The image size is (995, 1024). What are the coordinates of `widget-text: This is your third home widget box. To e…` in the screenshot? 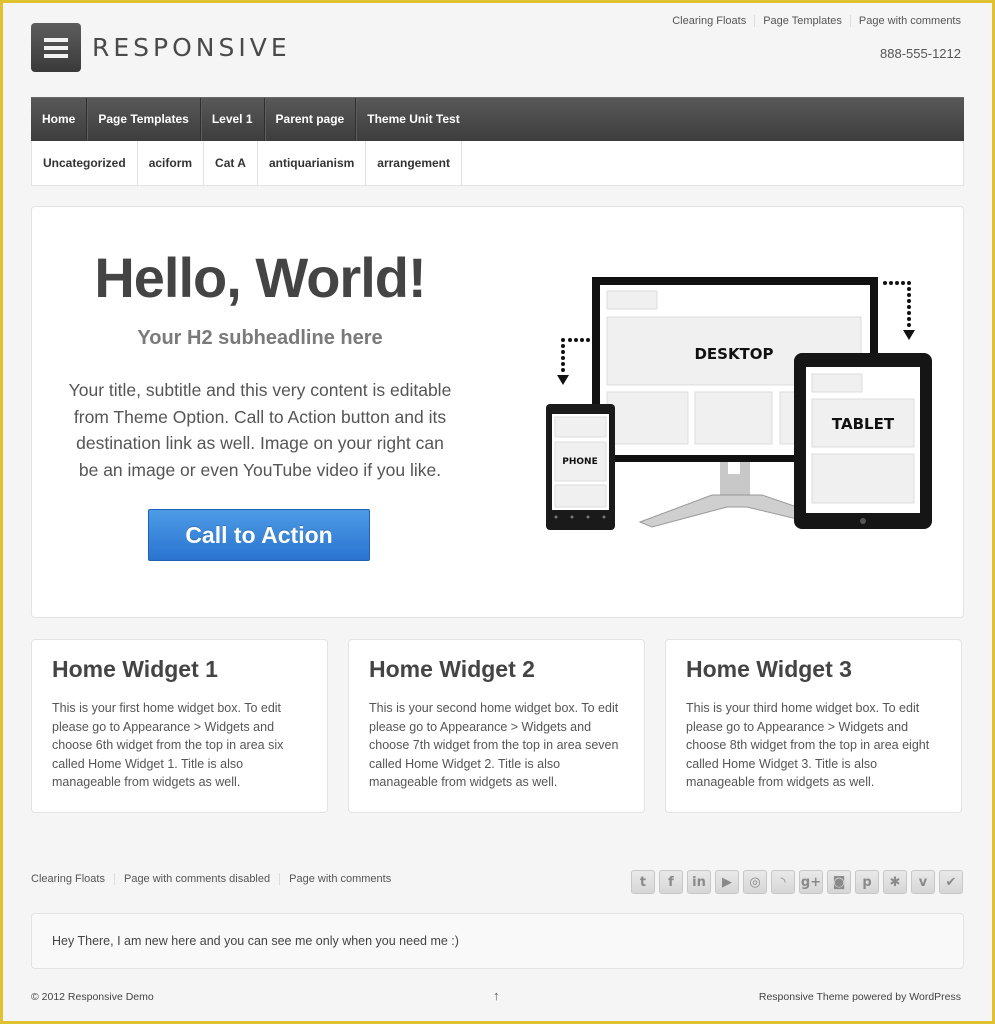 It's located at (808, 745).